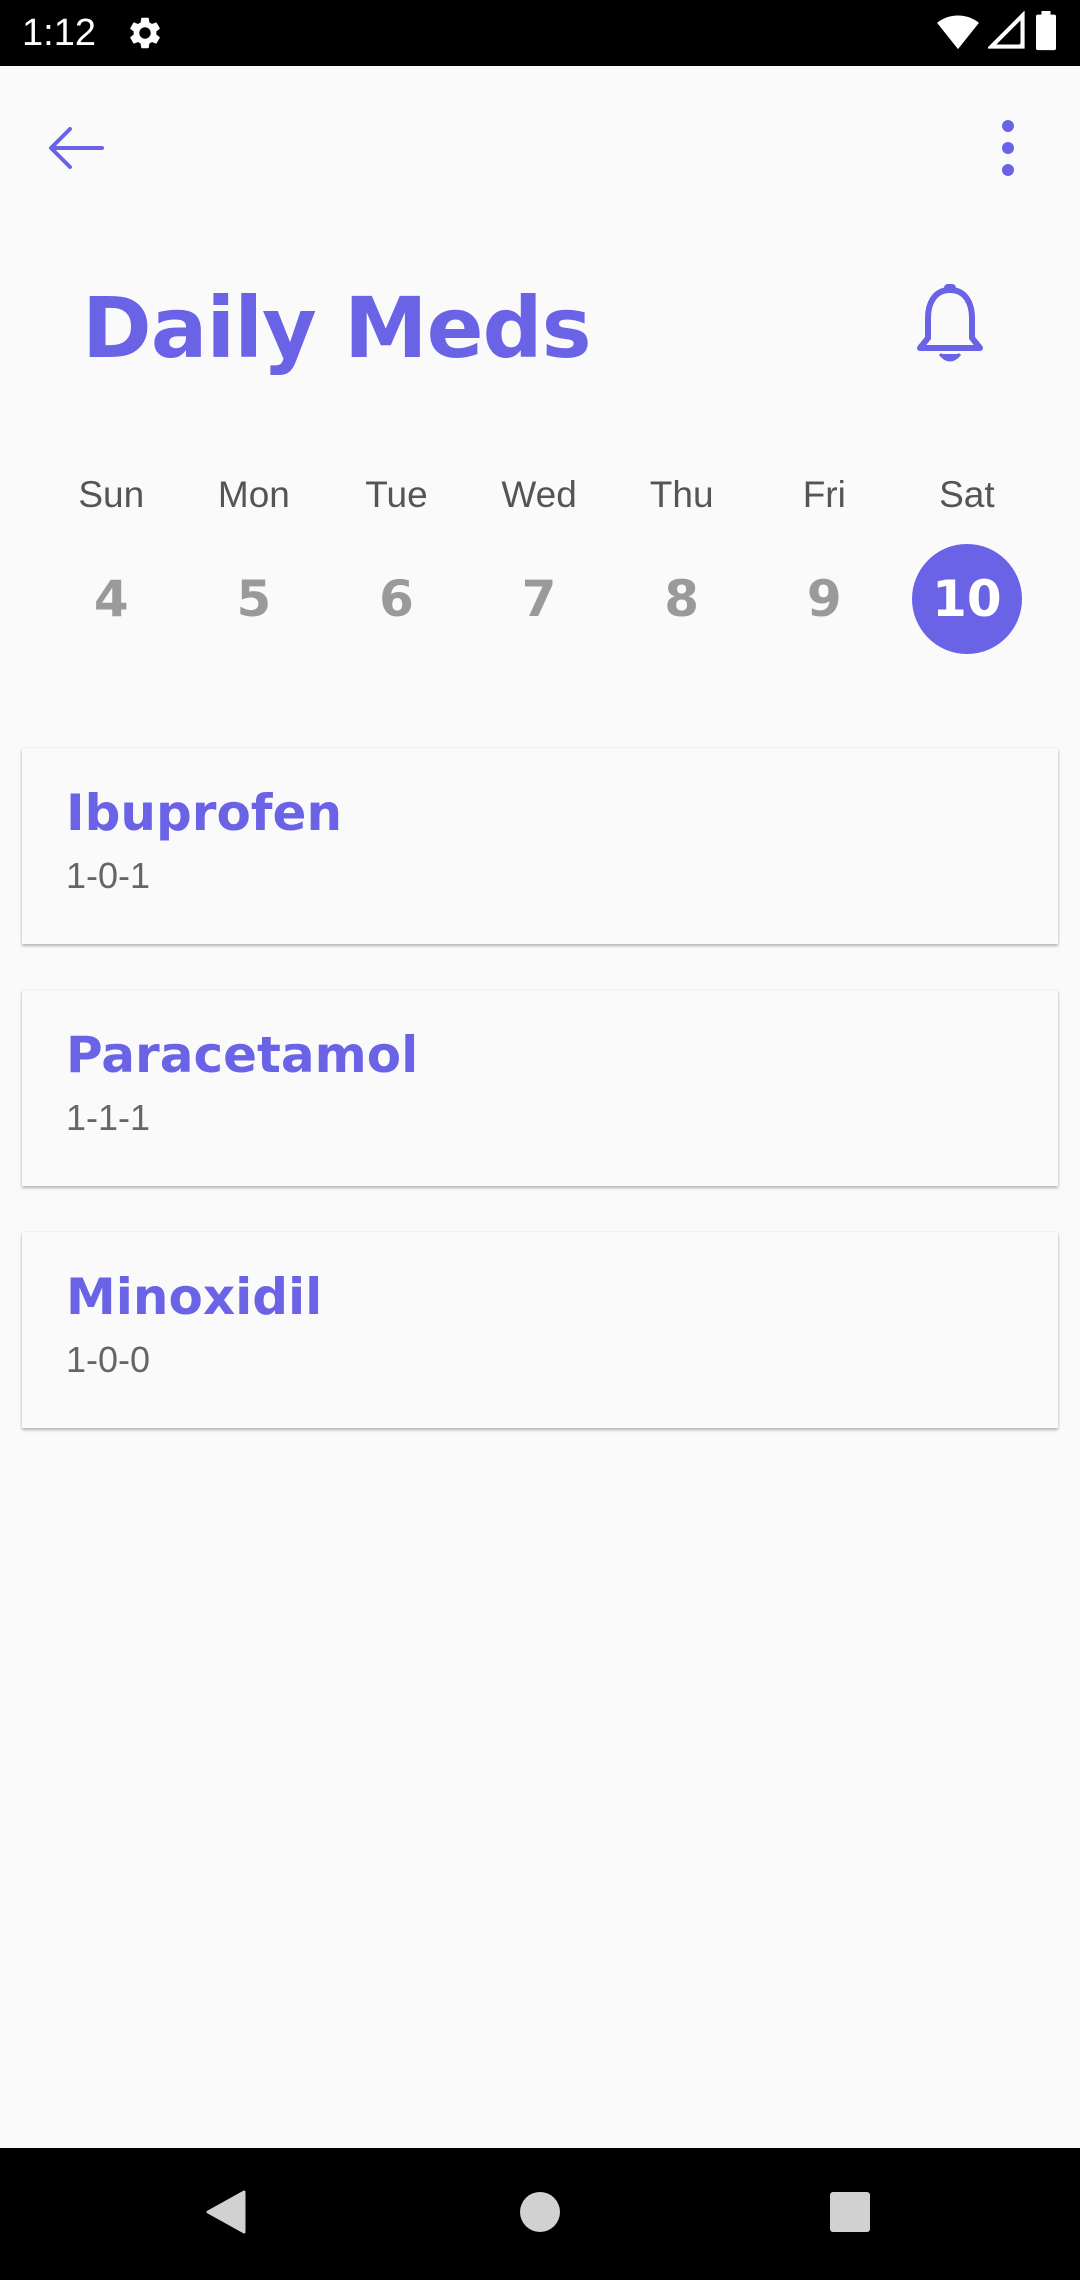 This screenshot has width=1080, height=2280. What do you see at coordinates (824, 599) in the screenshot?
I see `day-number: 9` at bounding box center [824, 599].